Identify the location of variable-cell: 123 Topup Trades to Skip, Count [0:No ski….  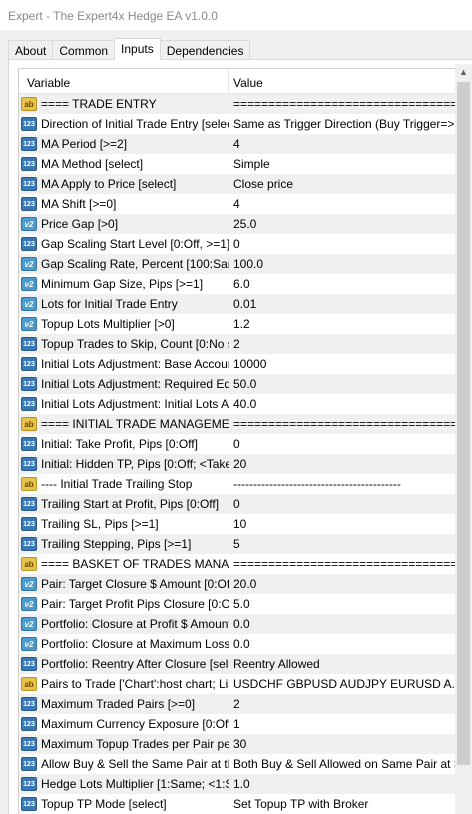
(124, 344).